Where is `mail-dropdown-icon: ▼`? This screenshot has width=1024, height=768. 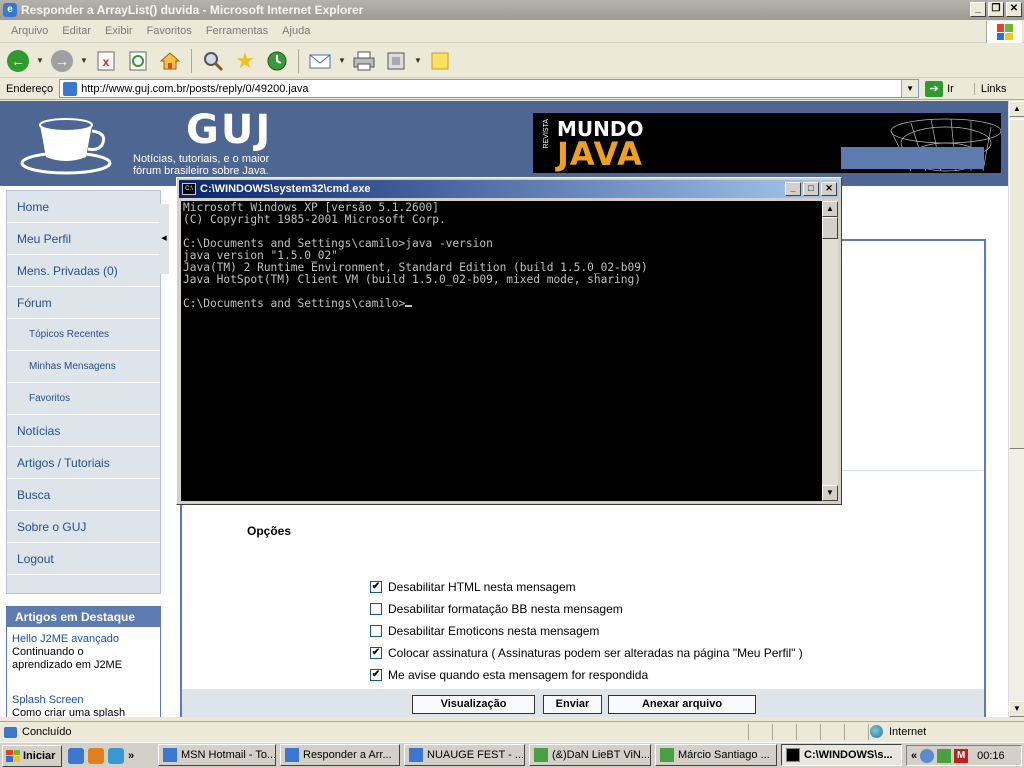 mail-dropdown-icon: ▼ is located at coordinates (342, 60).